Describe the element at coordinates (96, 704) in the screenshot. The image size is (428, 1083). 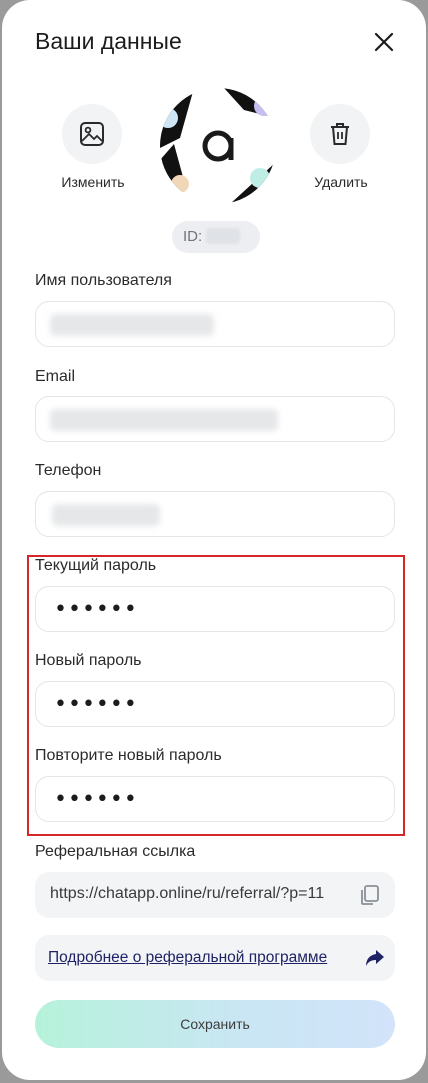
I see `new-password-value: ••••••` at that location.